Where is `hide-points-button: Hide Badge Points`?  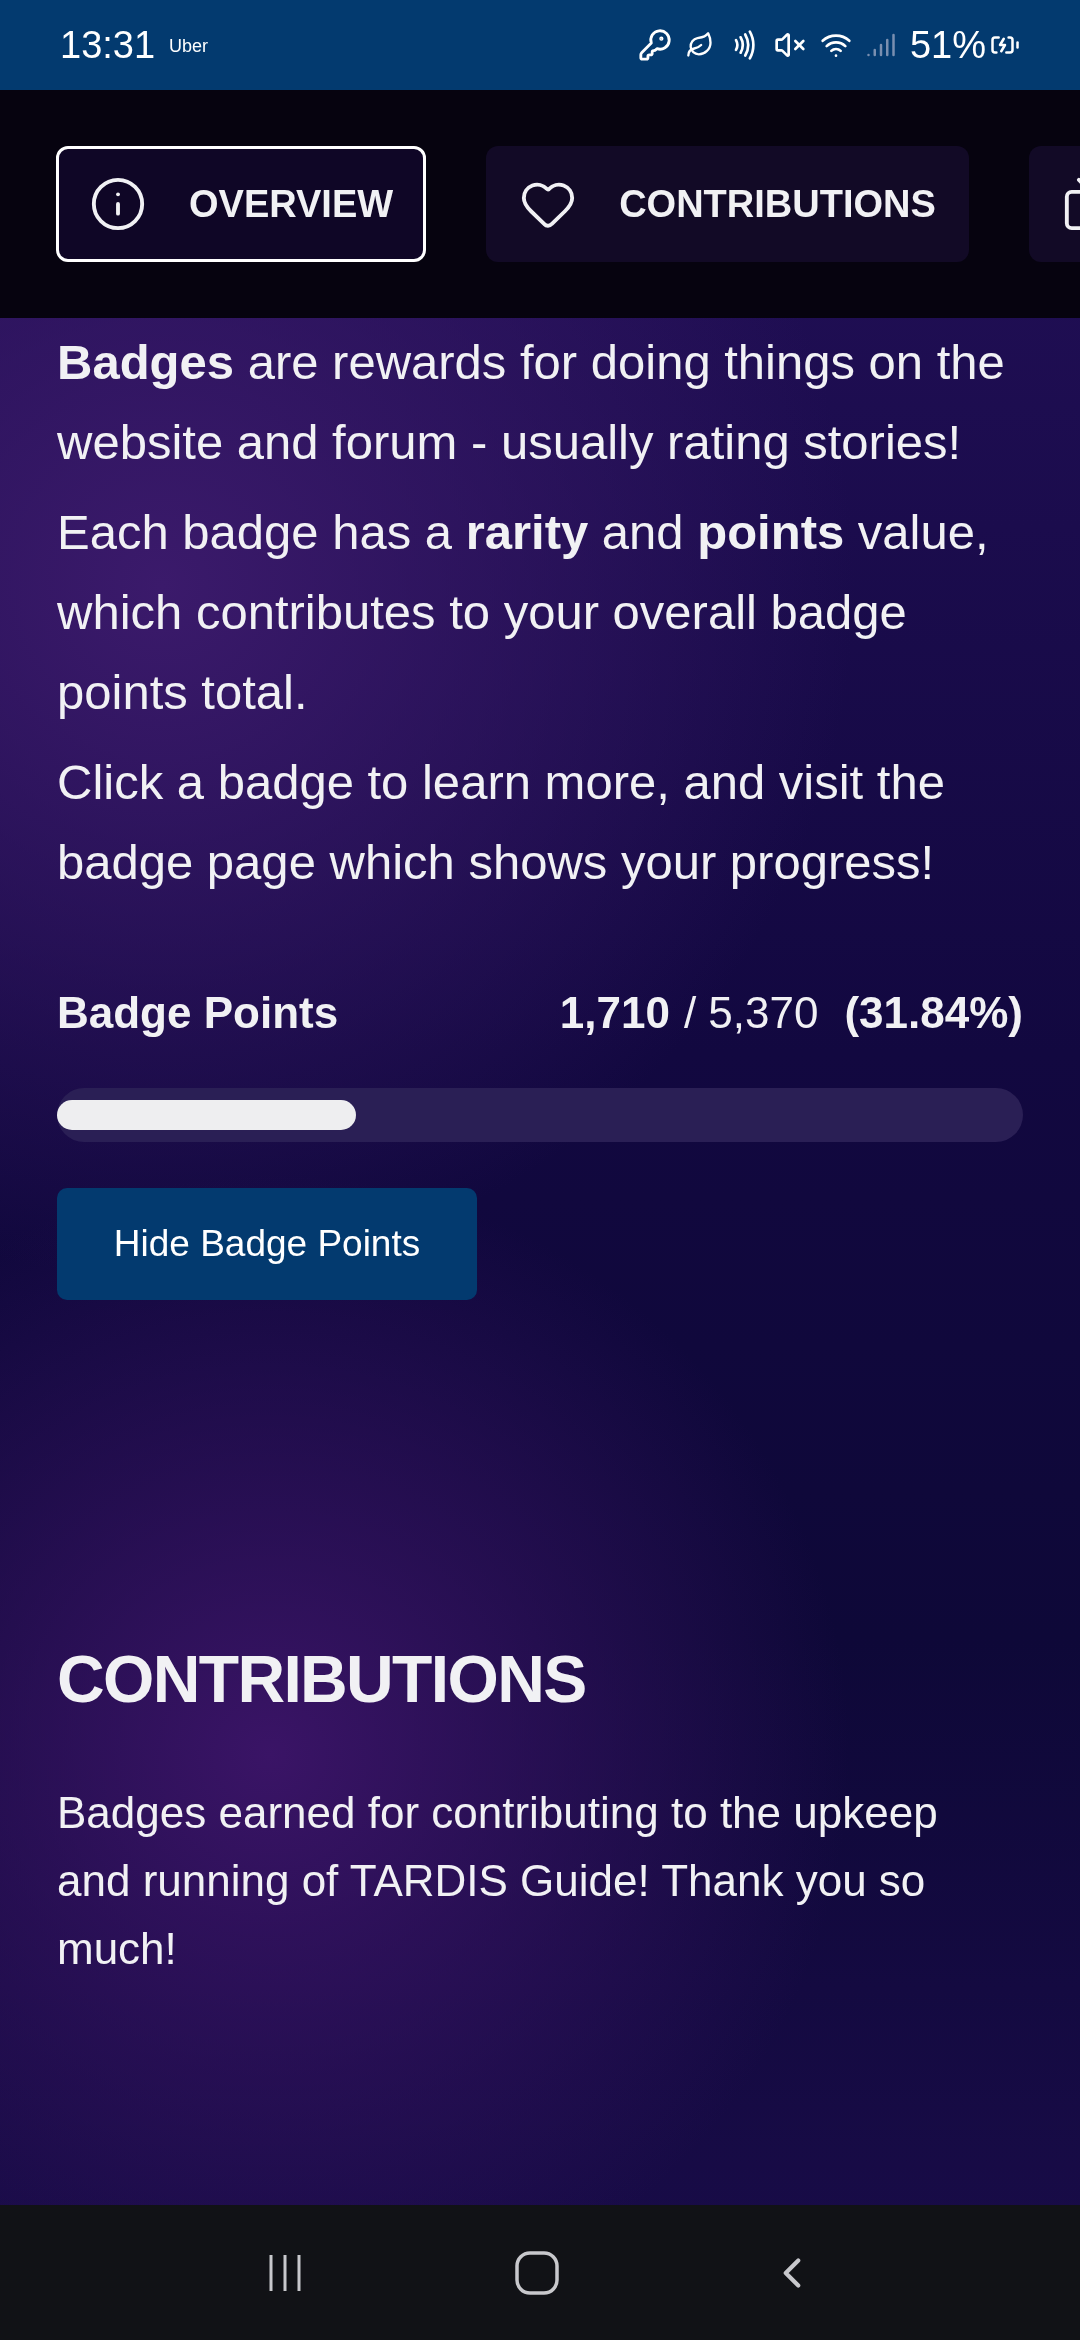
hide-points-button: Hide Badge Points is located at coordinates (267, 1244).